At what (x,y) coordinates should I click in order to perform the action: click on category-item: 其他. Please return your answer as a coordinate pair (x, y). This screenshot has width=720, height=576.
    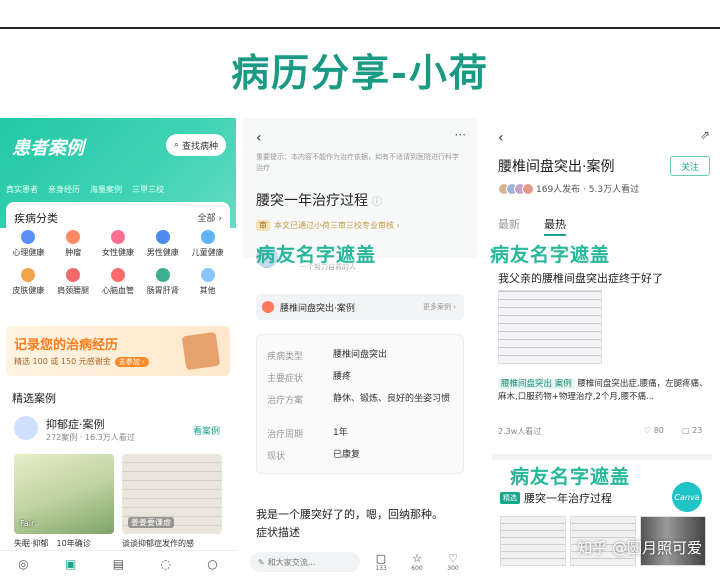
    Looking at the image, I should click on (207, 282).